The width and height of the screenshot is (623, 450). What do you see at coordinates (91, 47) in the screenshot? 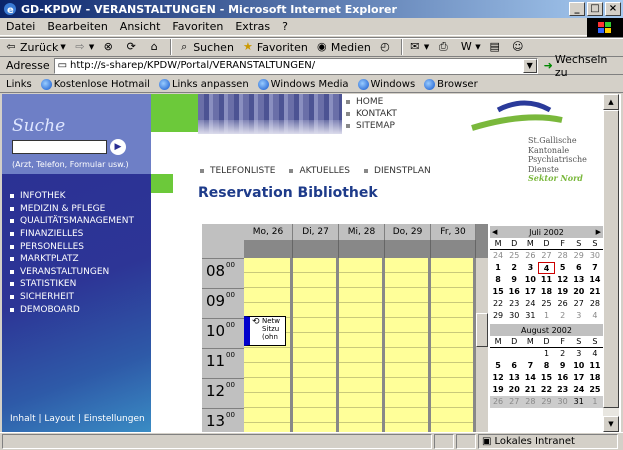
I see `forward-dropdown-icon: ▼` at bounding box center [91, 47].